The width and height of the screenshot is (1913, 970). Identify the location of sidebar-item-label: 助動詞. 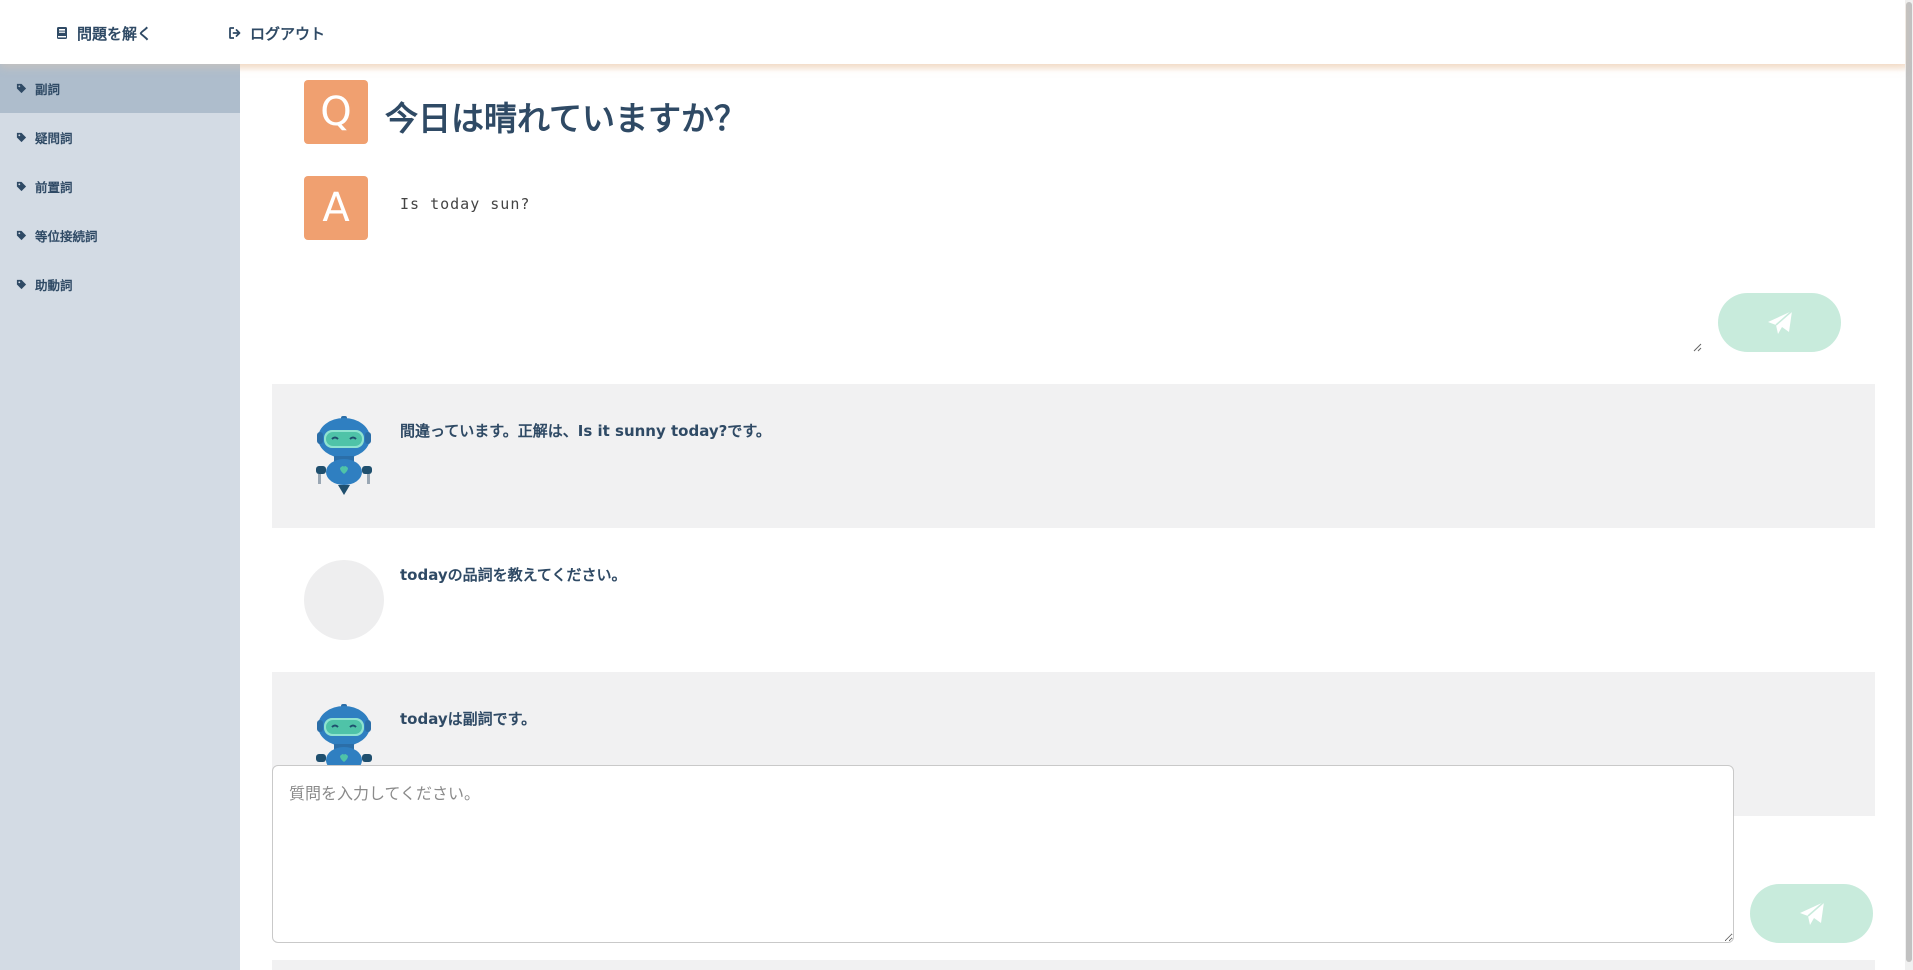
(54, 285).